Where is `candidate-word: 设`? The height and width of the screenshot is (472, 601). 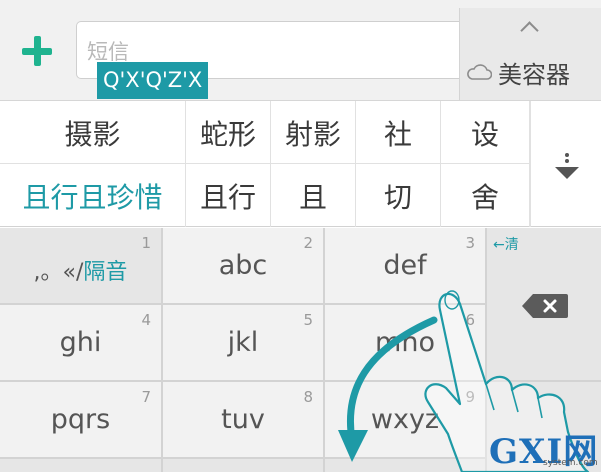
candidate-word: 设 is located at coordinates (485, 132).